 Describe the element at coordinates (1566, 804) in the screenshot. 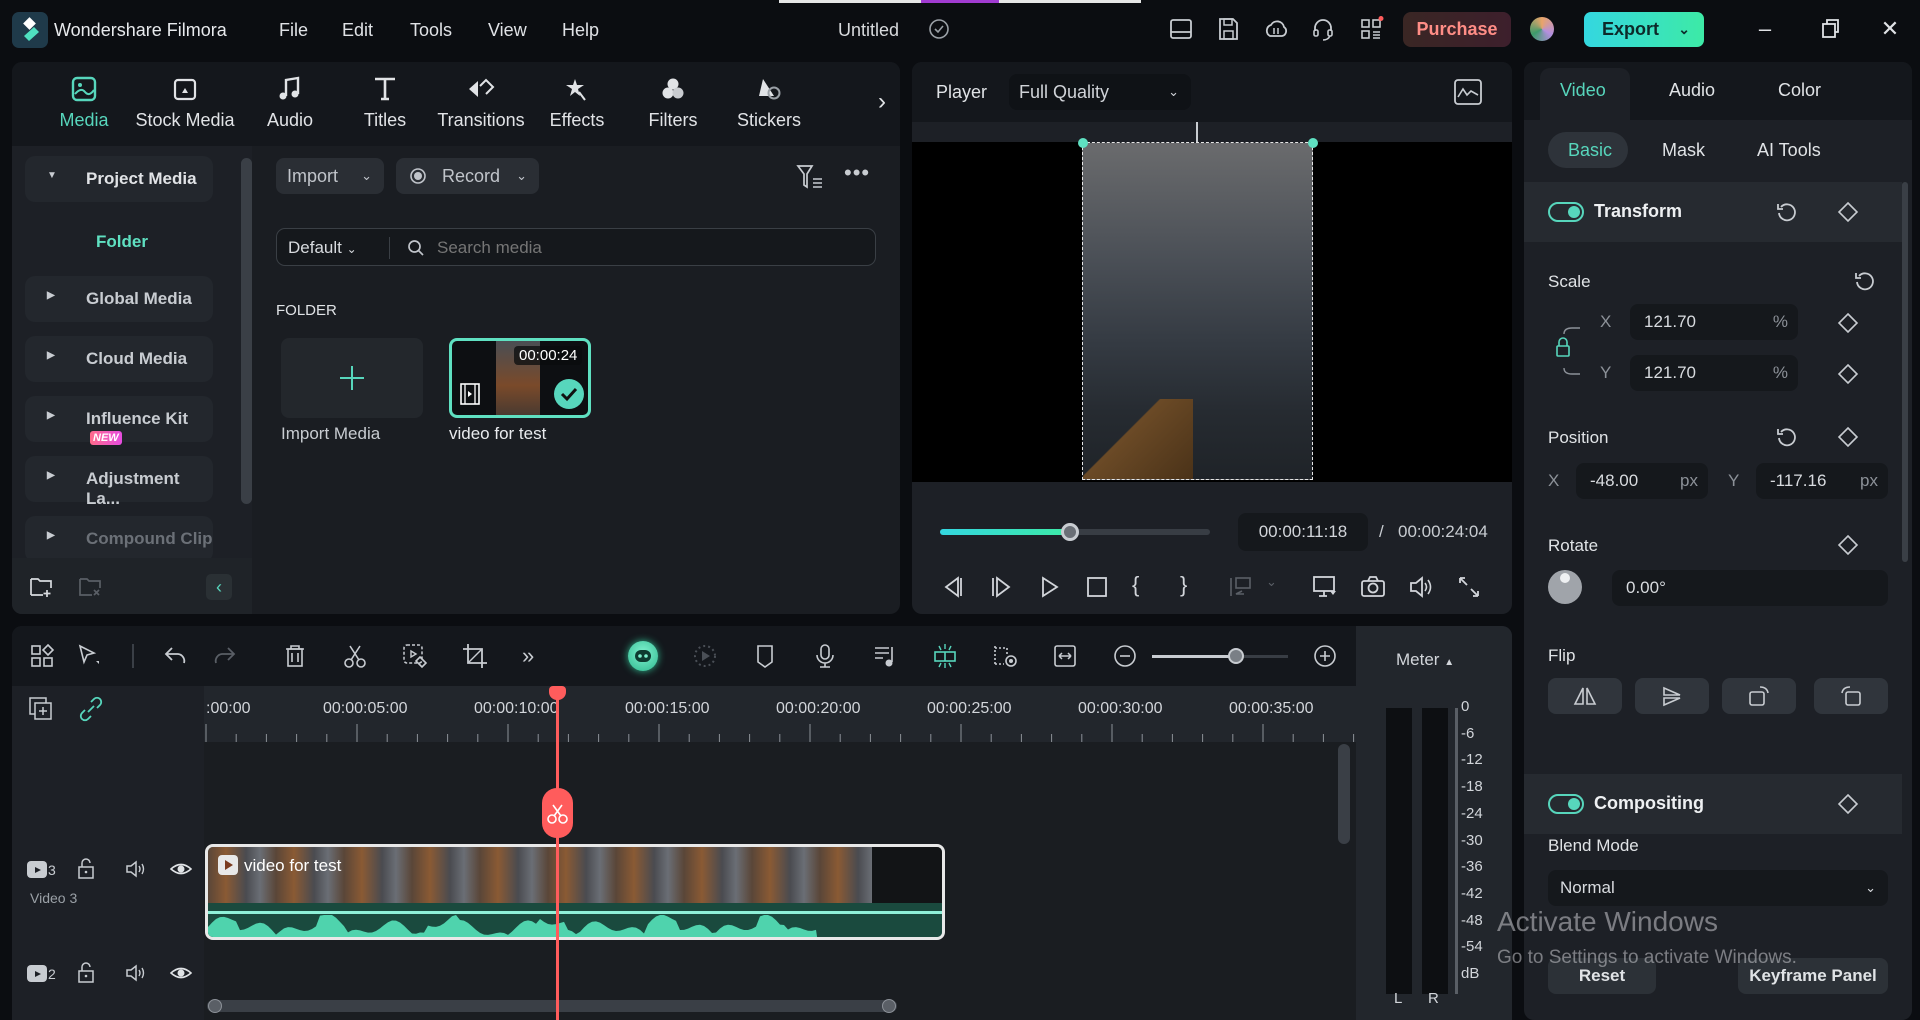

I see `compositing-toggle` at that location.